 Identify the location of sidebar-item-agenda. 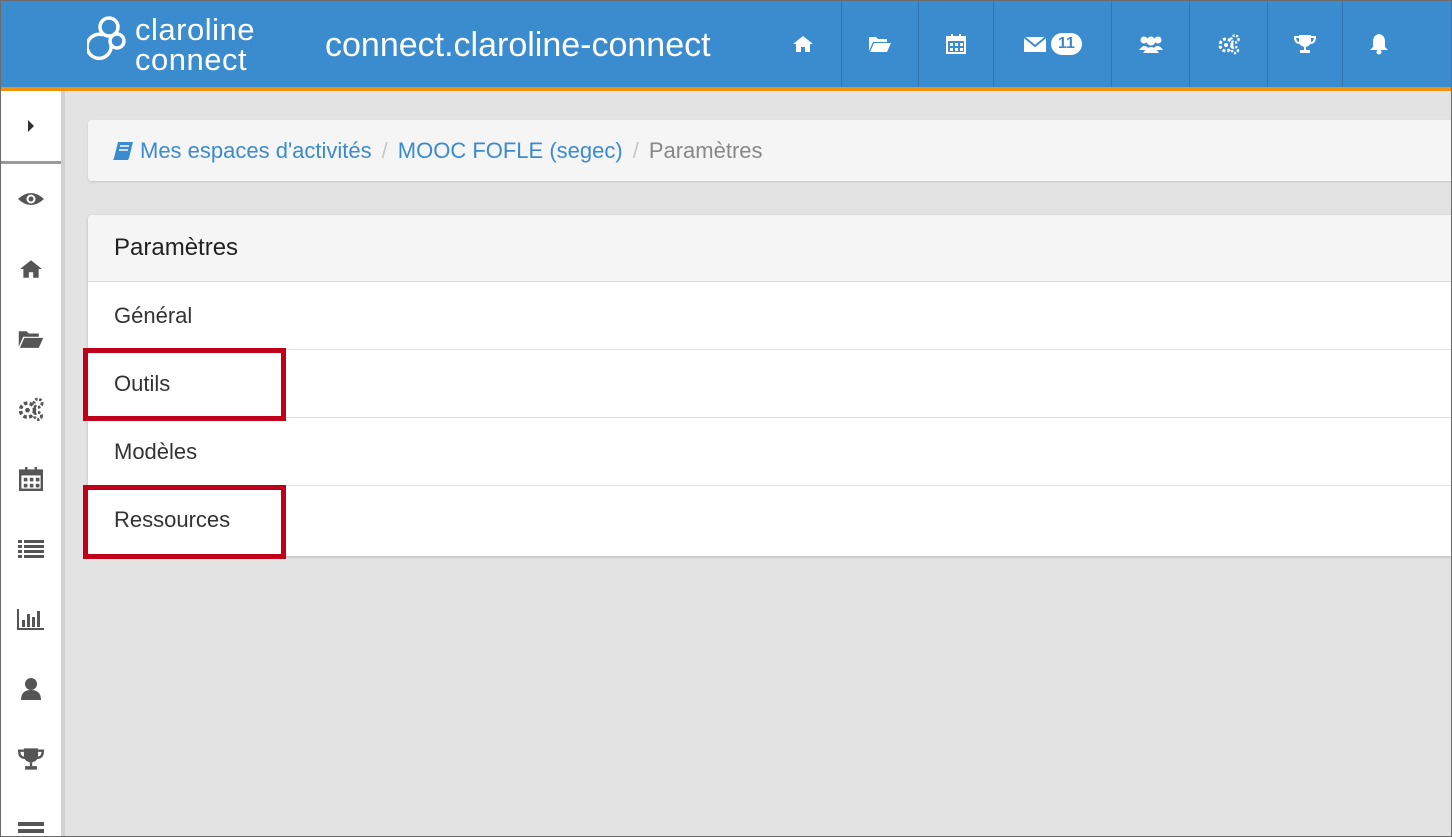
(31, 479).